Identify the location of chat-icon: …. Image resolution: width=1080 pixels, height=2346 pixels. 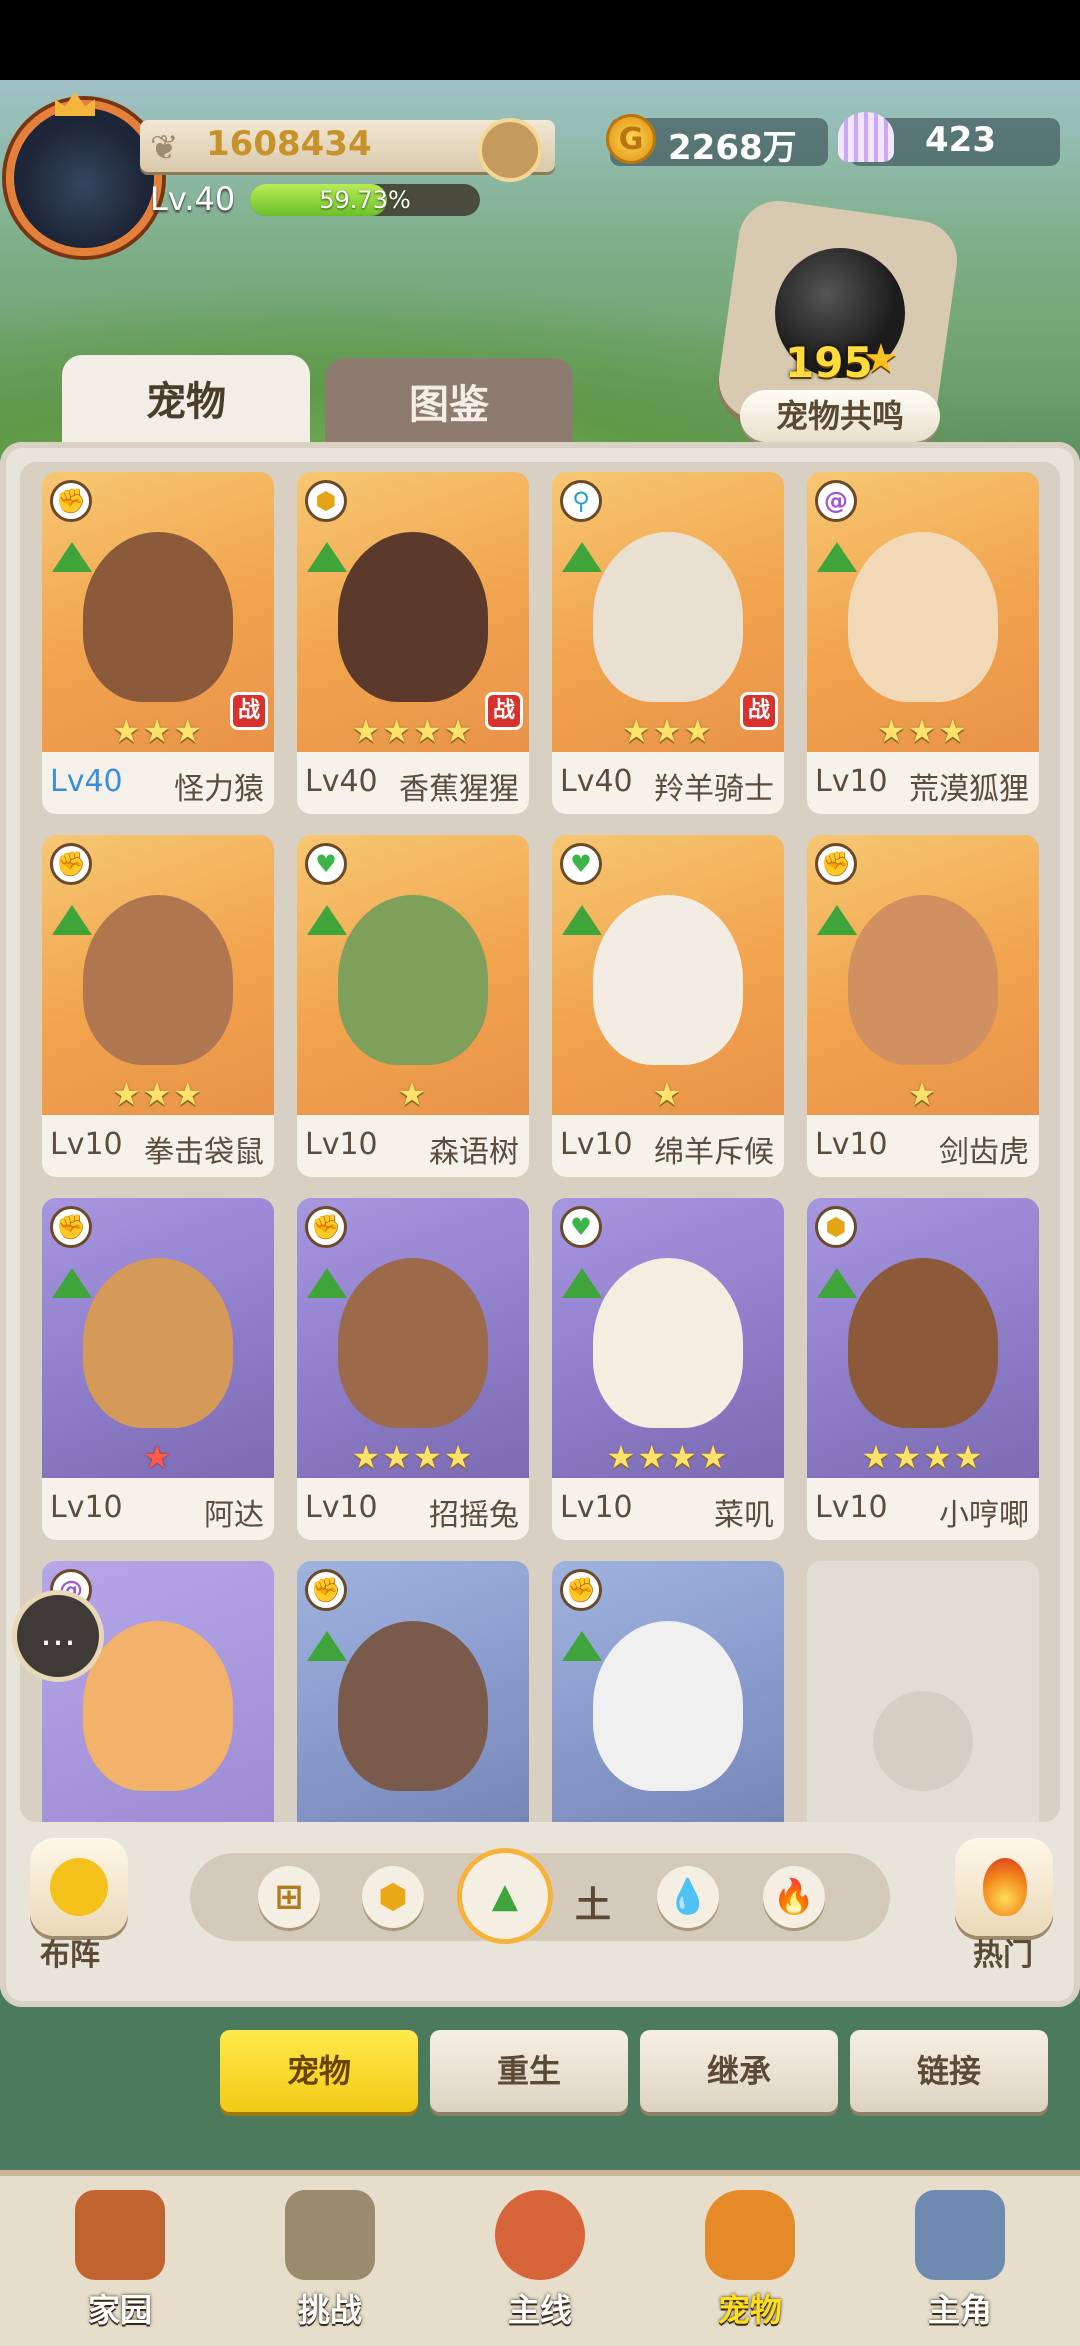
(58, 1636).